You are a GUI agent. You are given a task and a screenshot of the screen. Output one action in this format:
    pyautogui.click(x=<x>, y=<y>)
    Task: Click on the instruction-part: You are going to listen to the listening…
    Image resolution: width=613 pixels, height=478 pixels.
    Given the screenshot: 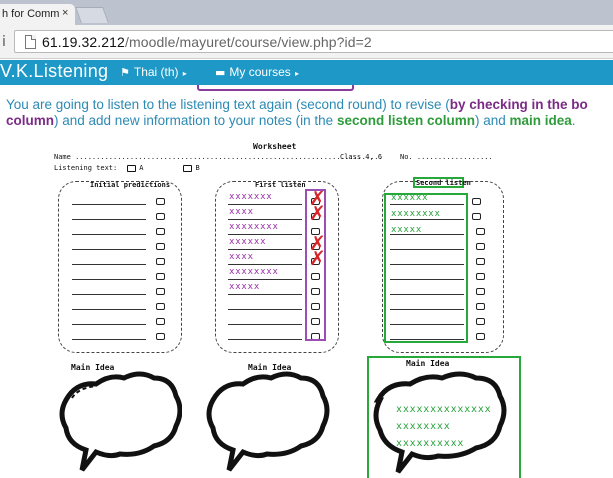 What is the action you would take?
    pyautogui.click(x=228, y=104)
    